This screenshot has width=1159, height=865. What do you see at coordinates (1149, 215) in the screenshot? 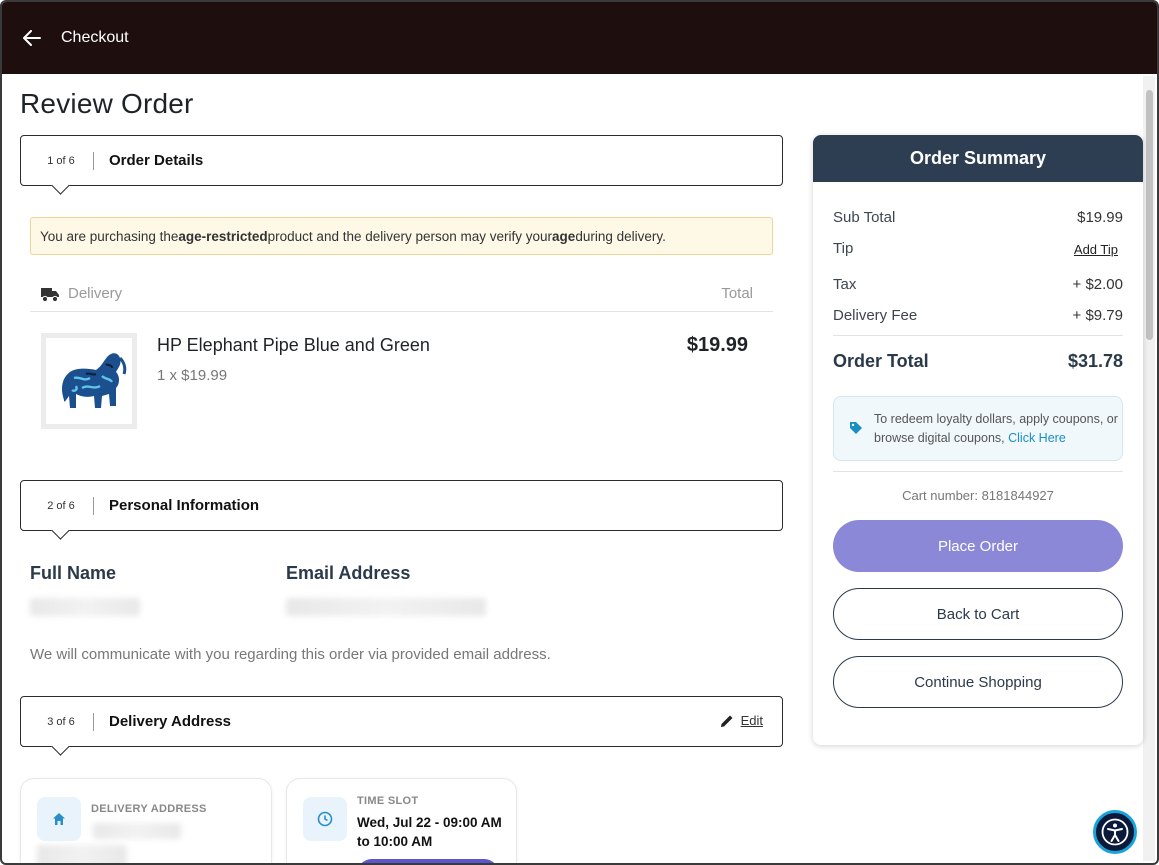
I see `scrollbar-thumb` at bounding box center [1149, 215].